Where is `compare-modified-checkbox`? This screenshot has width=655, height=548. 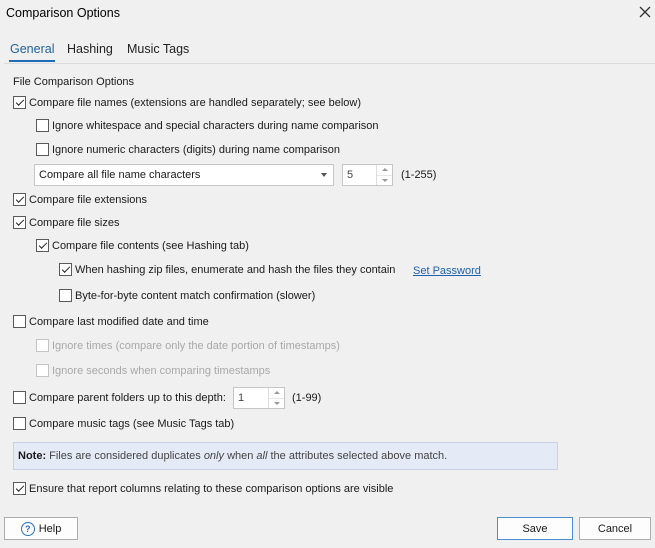
compare-modified-checkbox is located at coordinates (19, 321).